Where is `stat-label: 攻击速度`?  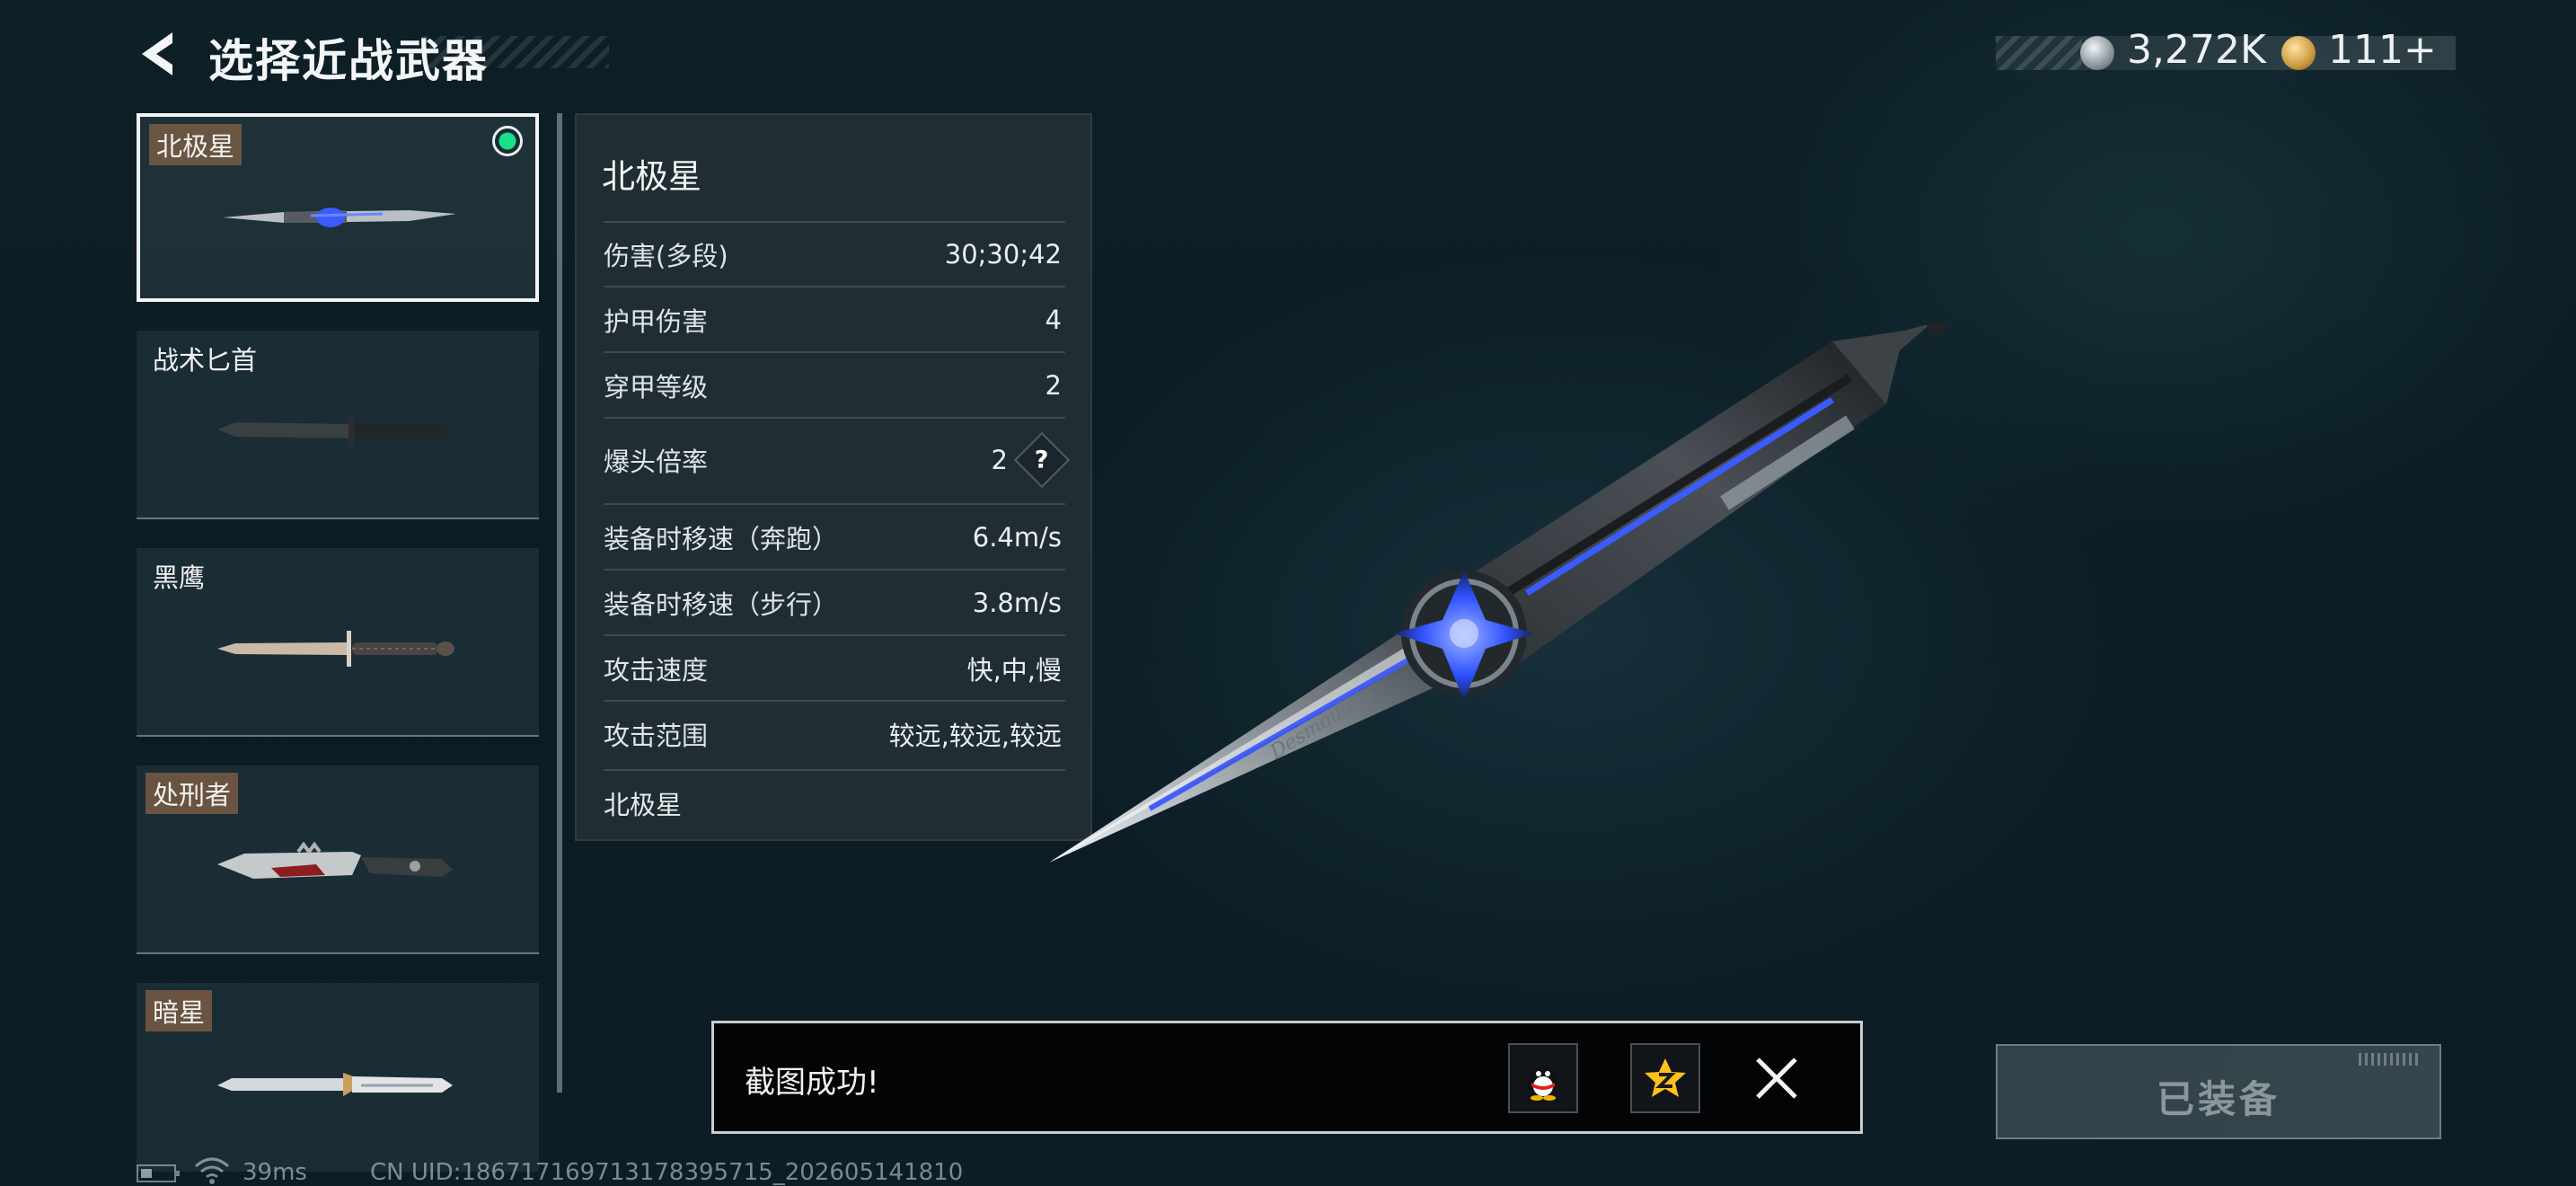 stat-label: 攻击速度 is located at coordinates (656, 670).